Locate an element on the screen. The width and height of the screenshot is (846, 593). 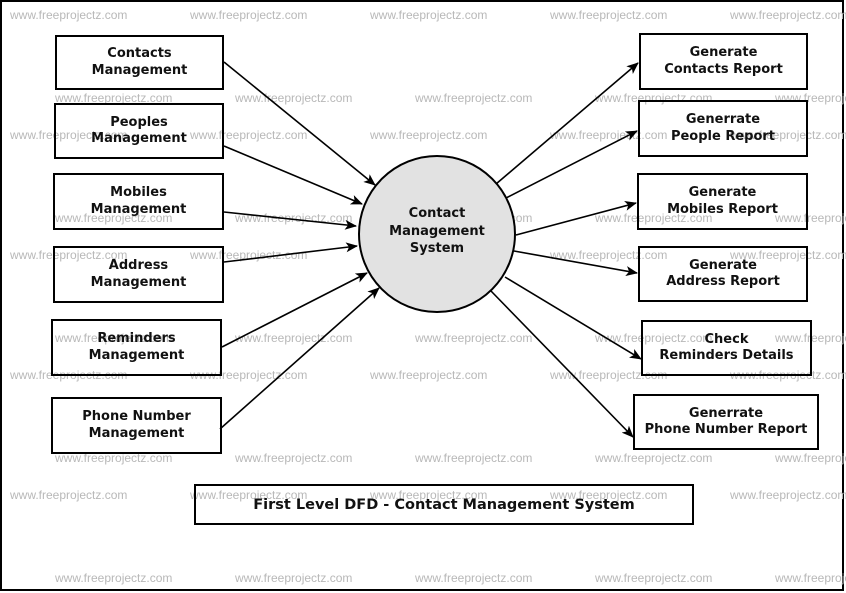
entity-label-line: Phone Number Report is located at coordinates (726, 429).